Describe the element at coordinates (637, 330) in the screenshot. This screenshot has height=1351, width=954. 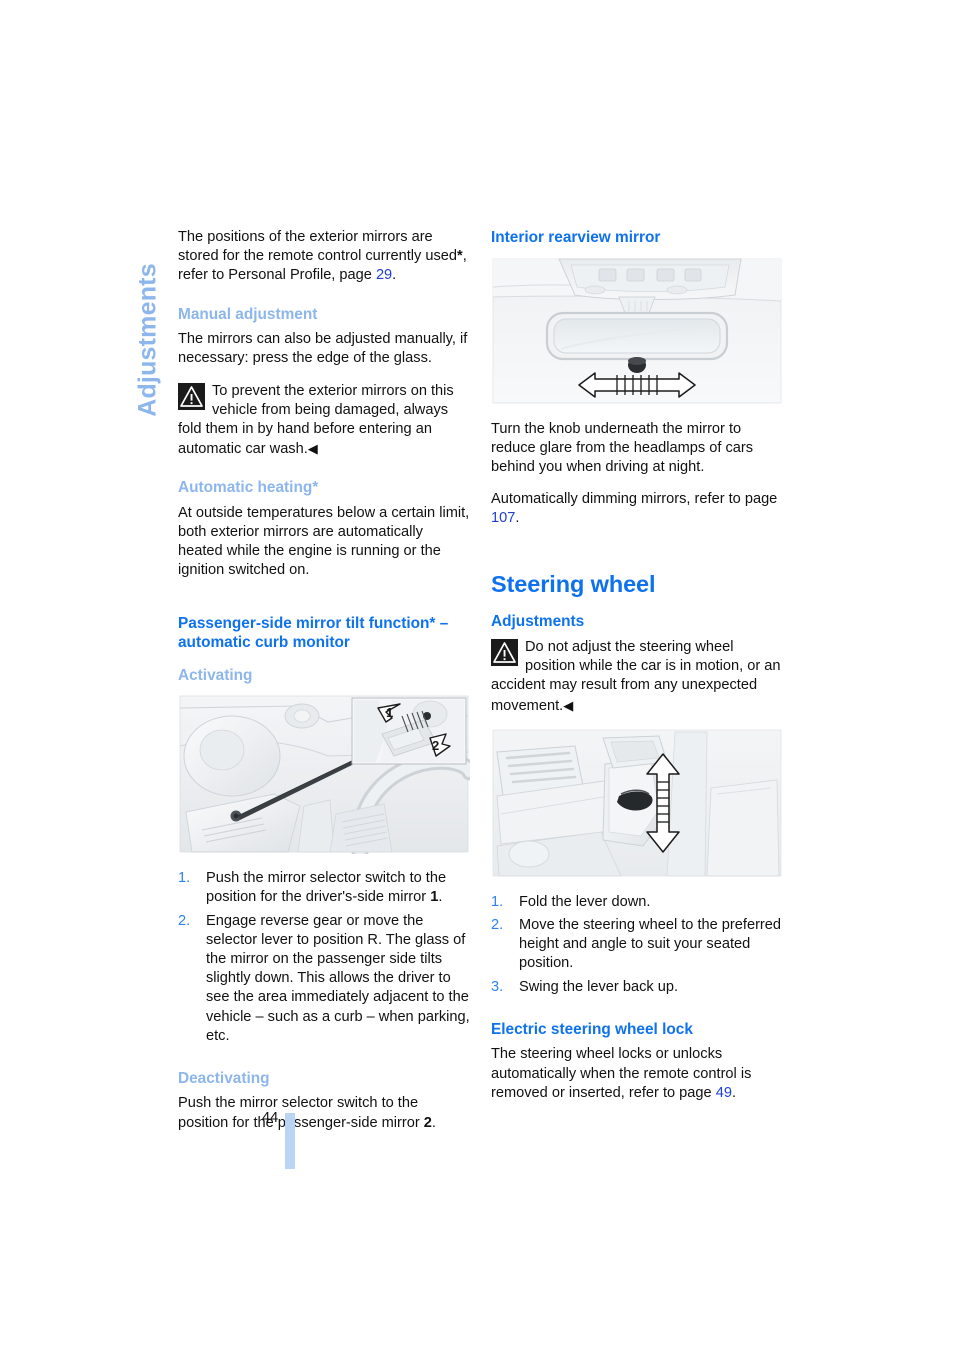
I see `figure-interior-rearview-mirror` at that location.